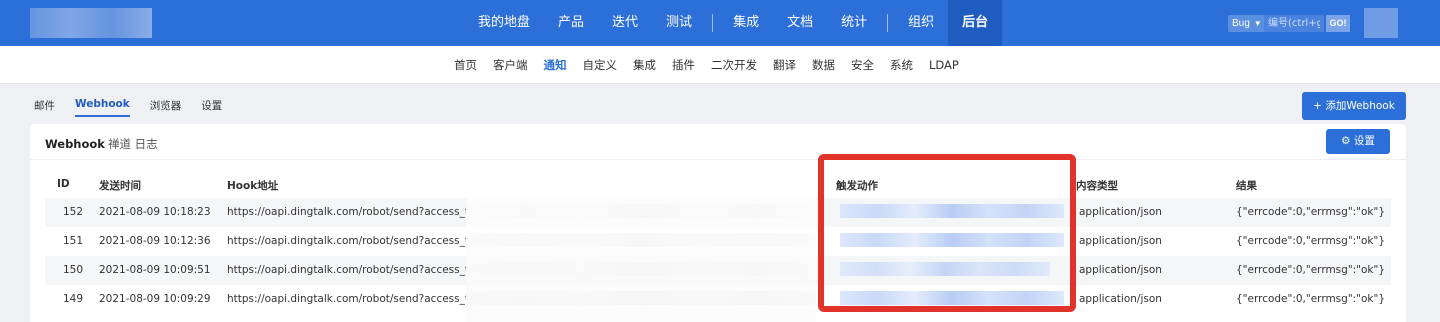 This screenshot has width=1440, height=322. I want to click on cell-id: 151, so click(73, 241).